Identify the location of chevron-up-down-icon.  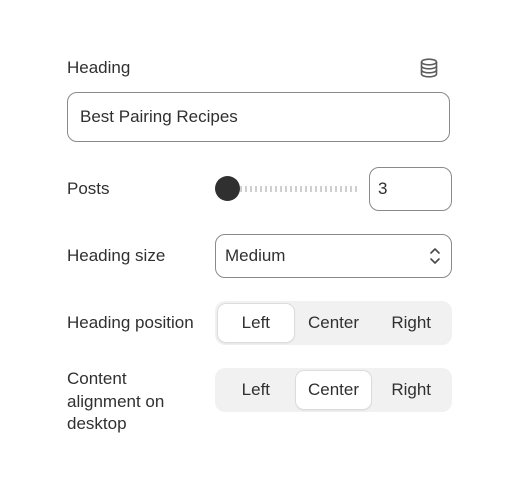
(435, 256).